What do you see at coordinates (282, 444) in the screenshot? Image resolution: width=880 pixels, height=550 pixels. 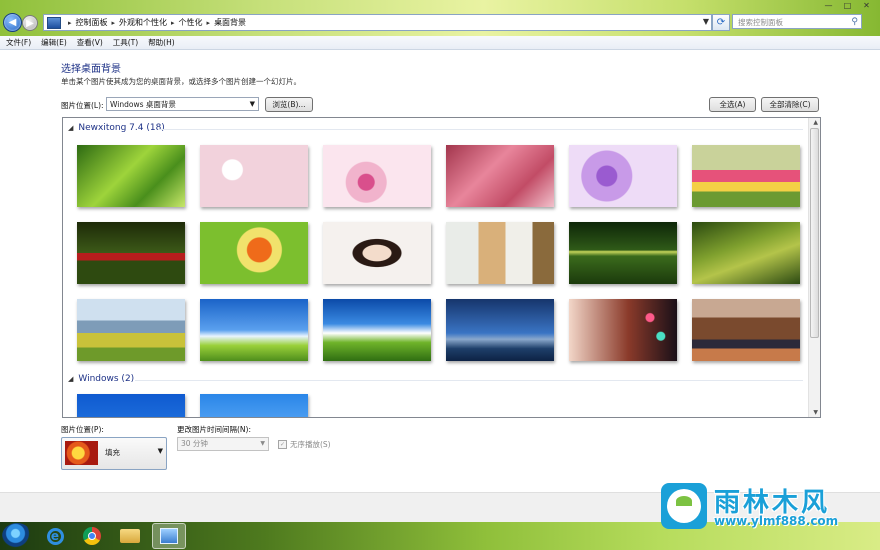 I see `checkbox-box: ✓` at bounding box center [282, 444].